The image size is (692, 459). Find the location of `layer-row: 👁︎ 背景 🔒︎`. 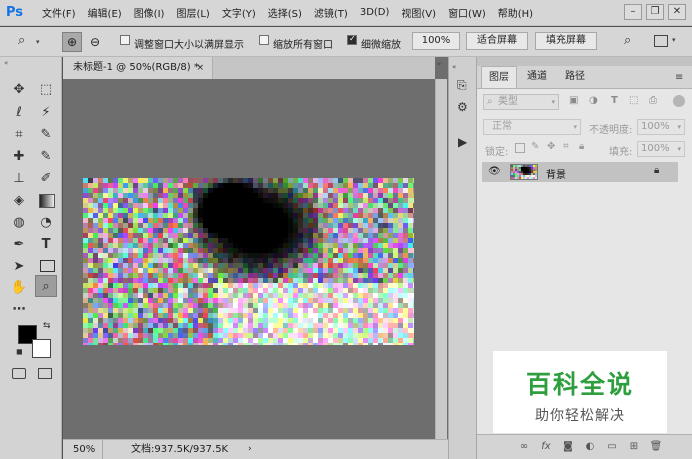

layer-row: 👁︎ 背景 🔒︎ is located at coordinates (580, 172).